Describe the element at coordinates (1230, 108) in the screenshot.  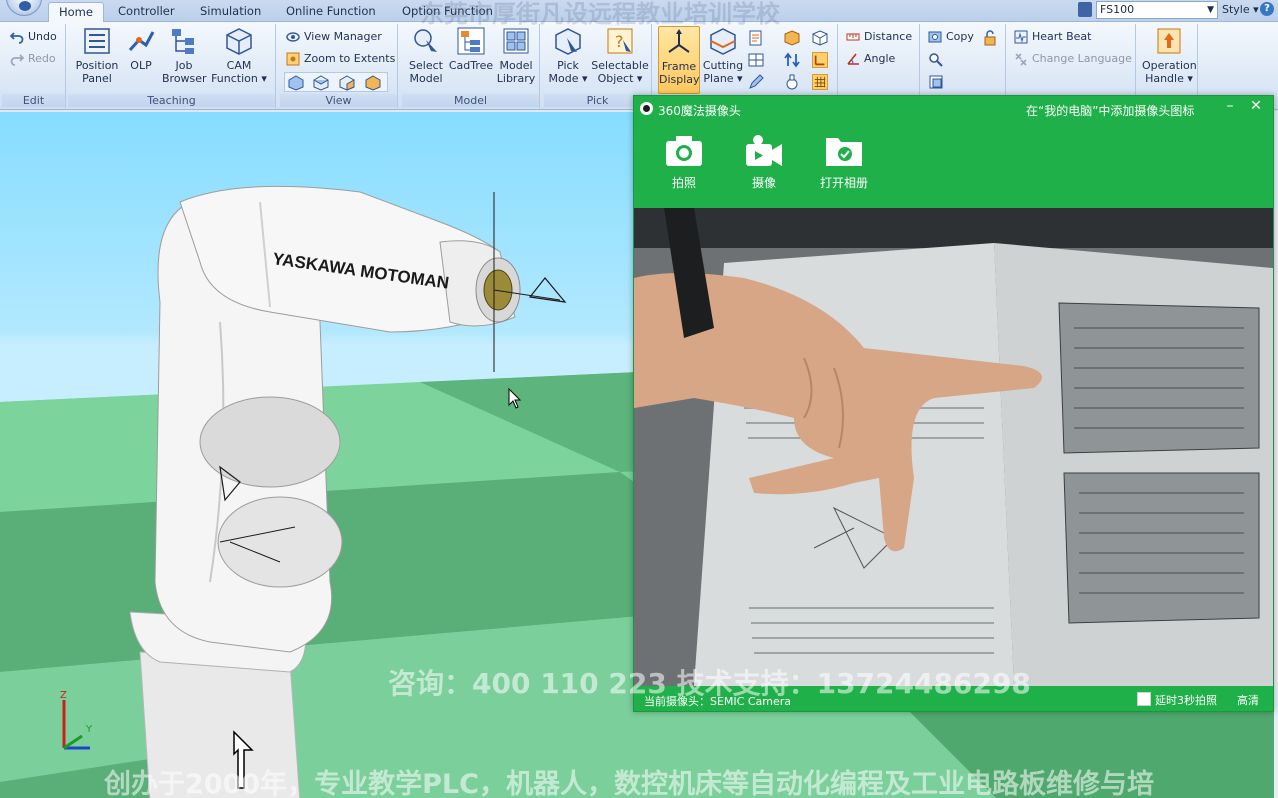
I see `minimize-button: –` at that location.